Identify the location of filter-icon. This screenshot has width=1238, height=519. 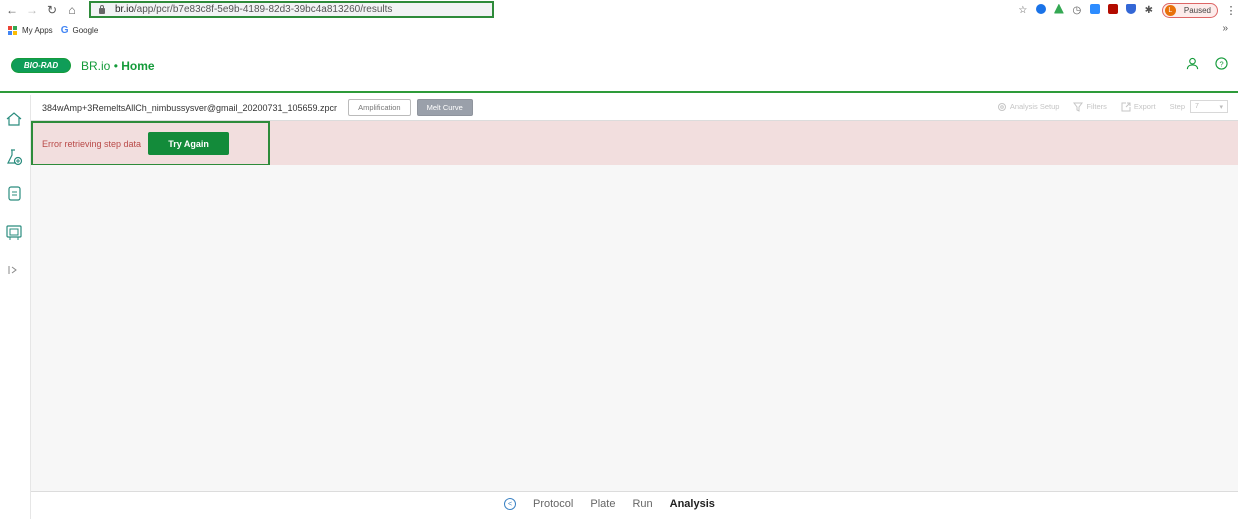
(1078, 107).